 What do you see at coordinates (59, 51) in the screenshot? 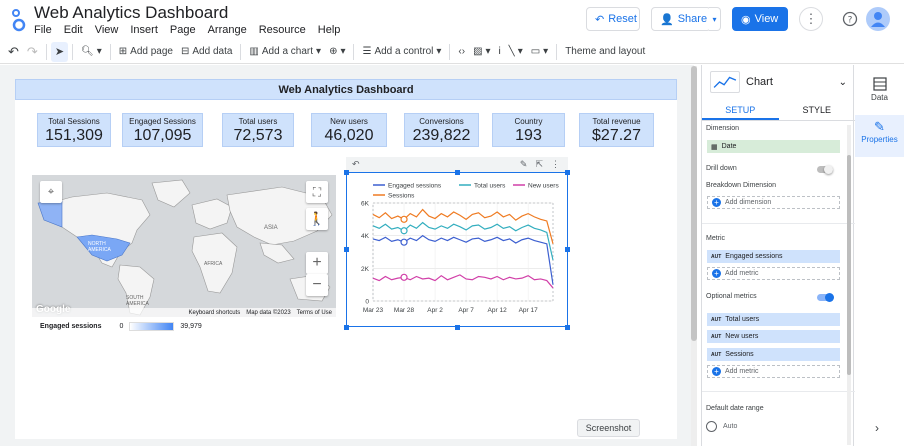
I see `select-tool: ➤` at bounding box center [59, 51].